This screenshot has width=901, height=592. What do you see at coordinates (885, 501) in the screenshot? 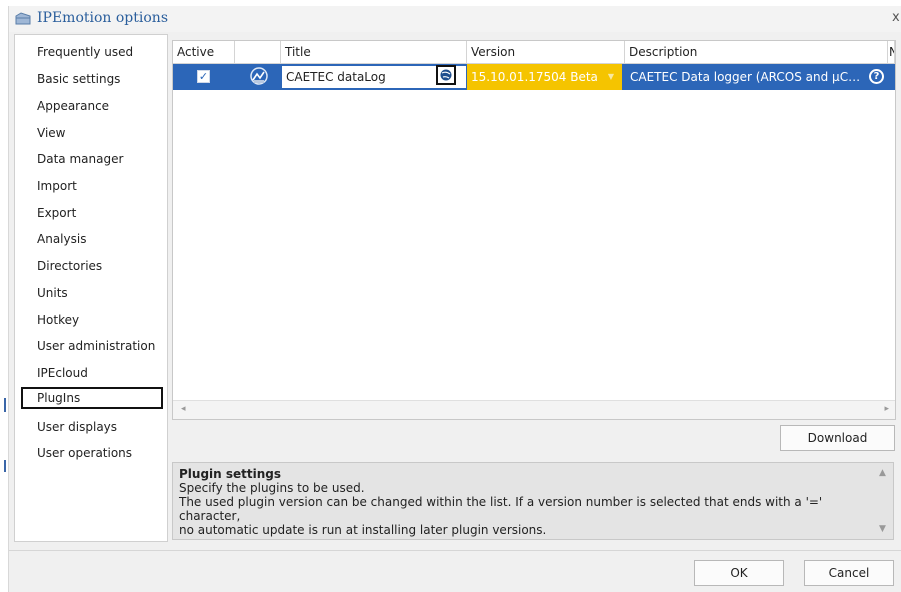
I see `info-scrollbar: ▲ ▼` at bounding box center [885, 501].